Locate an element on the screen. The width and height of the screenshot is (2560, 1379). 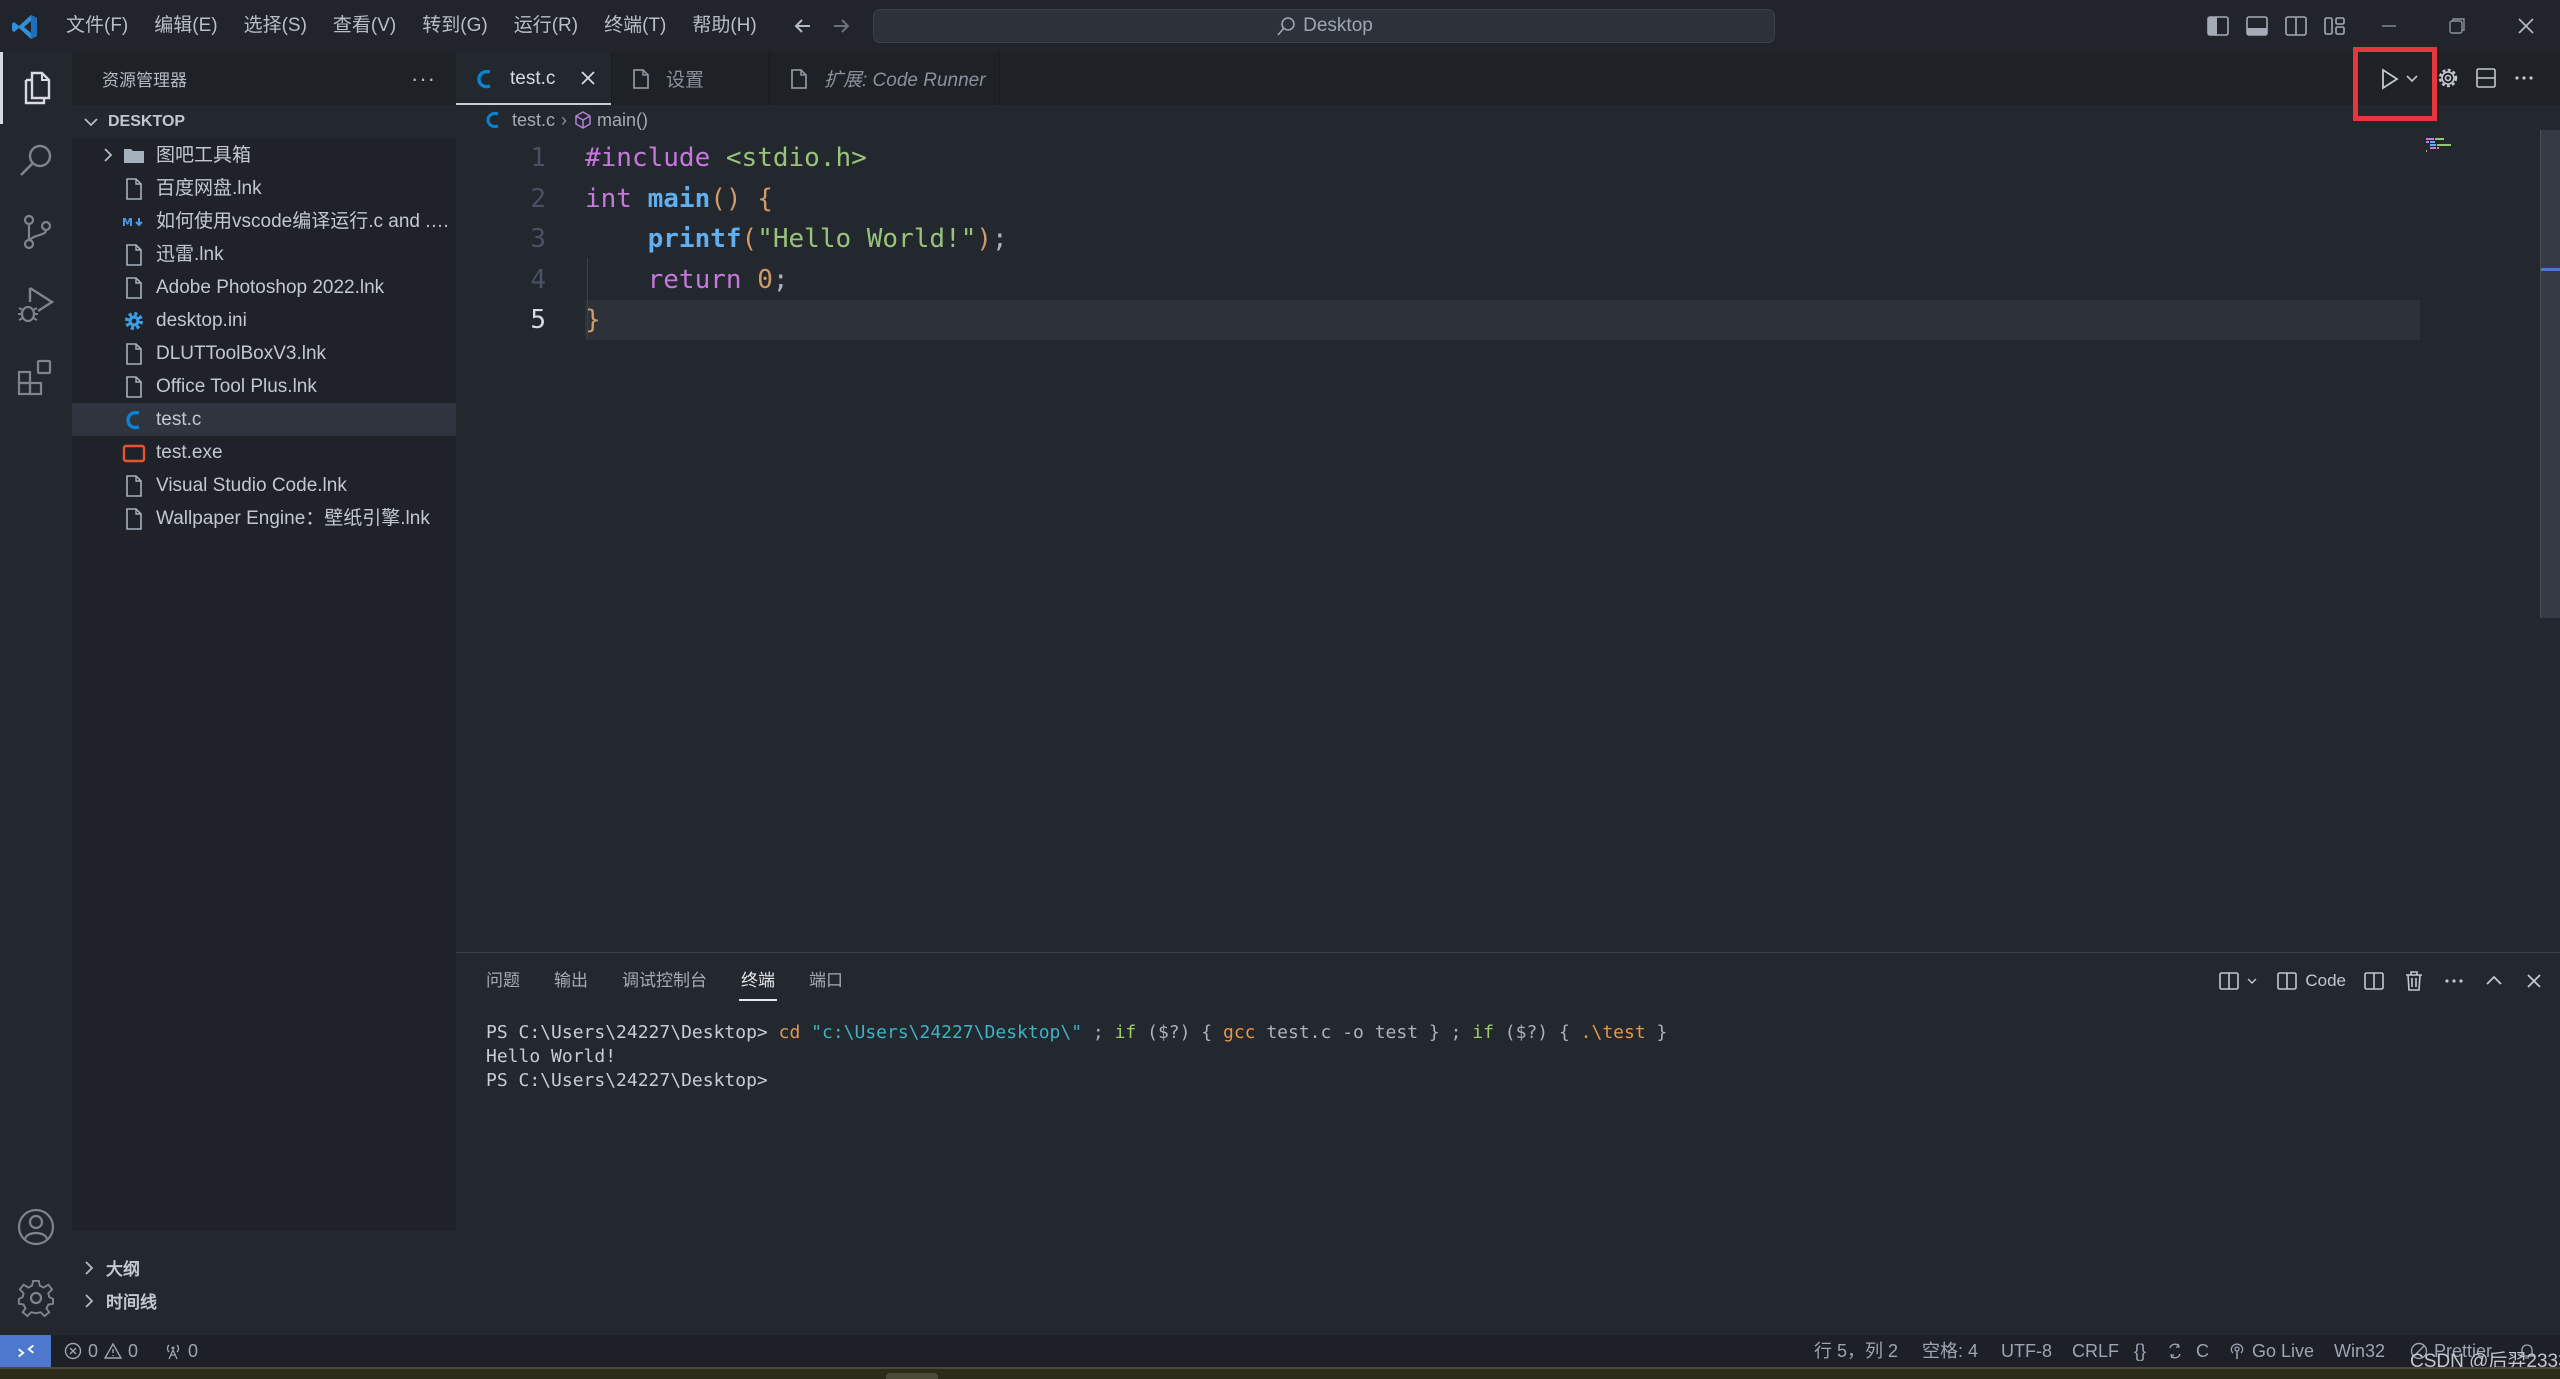
source-control-icon is located at coordinates (36, 232).